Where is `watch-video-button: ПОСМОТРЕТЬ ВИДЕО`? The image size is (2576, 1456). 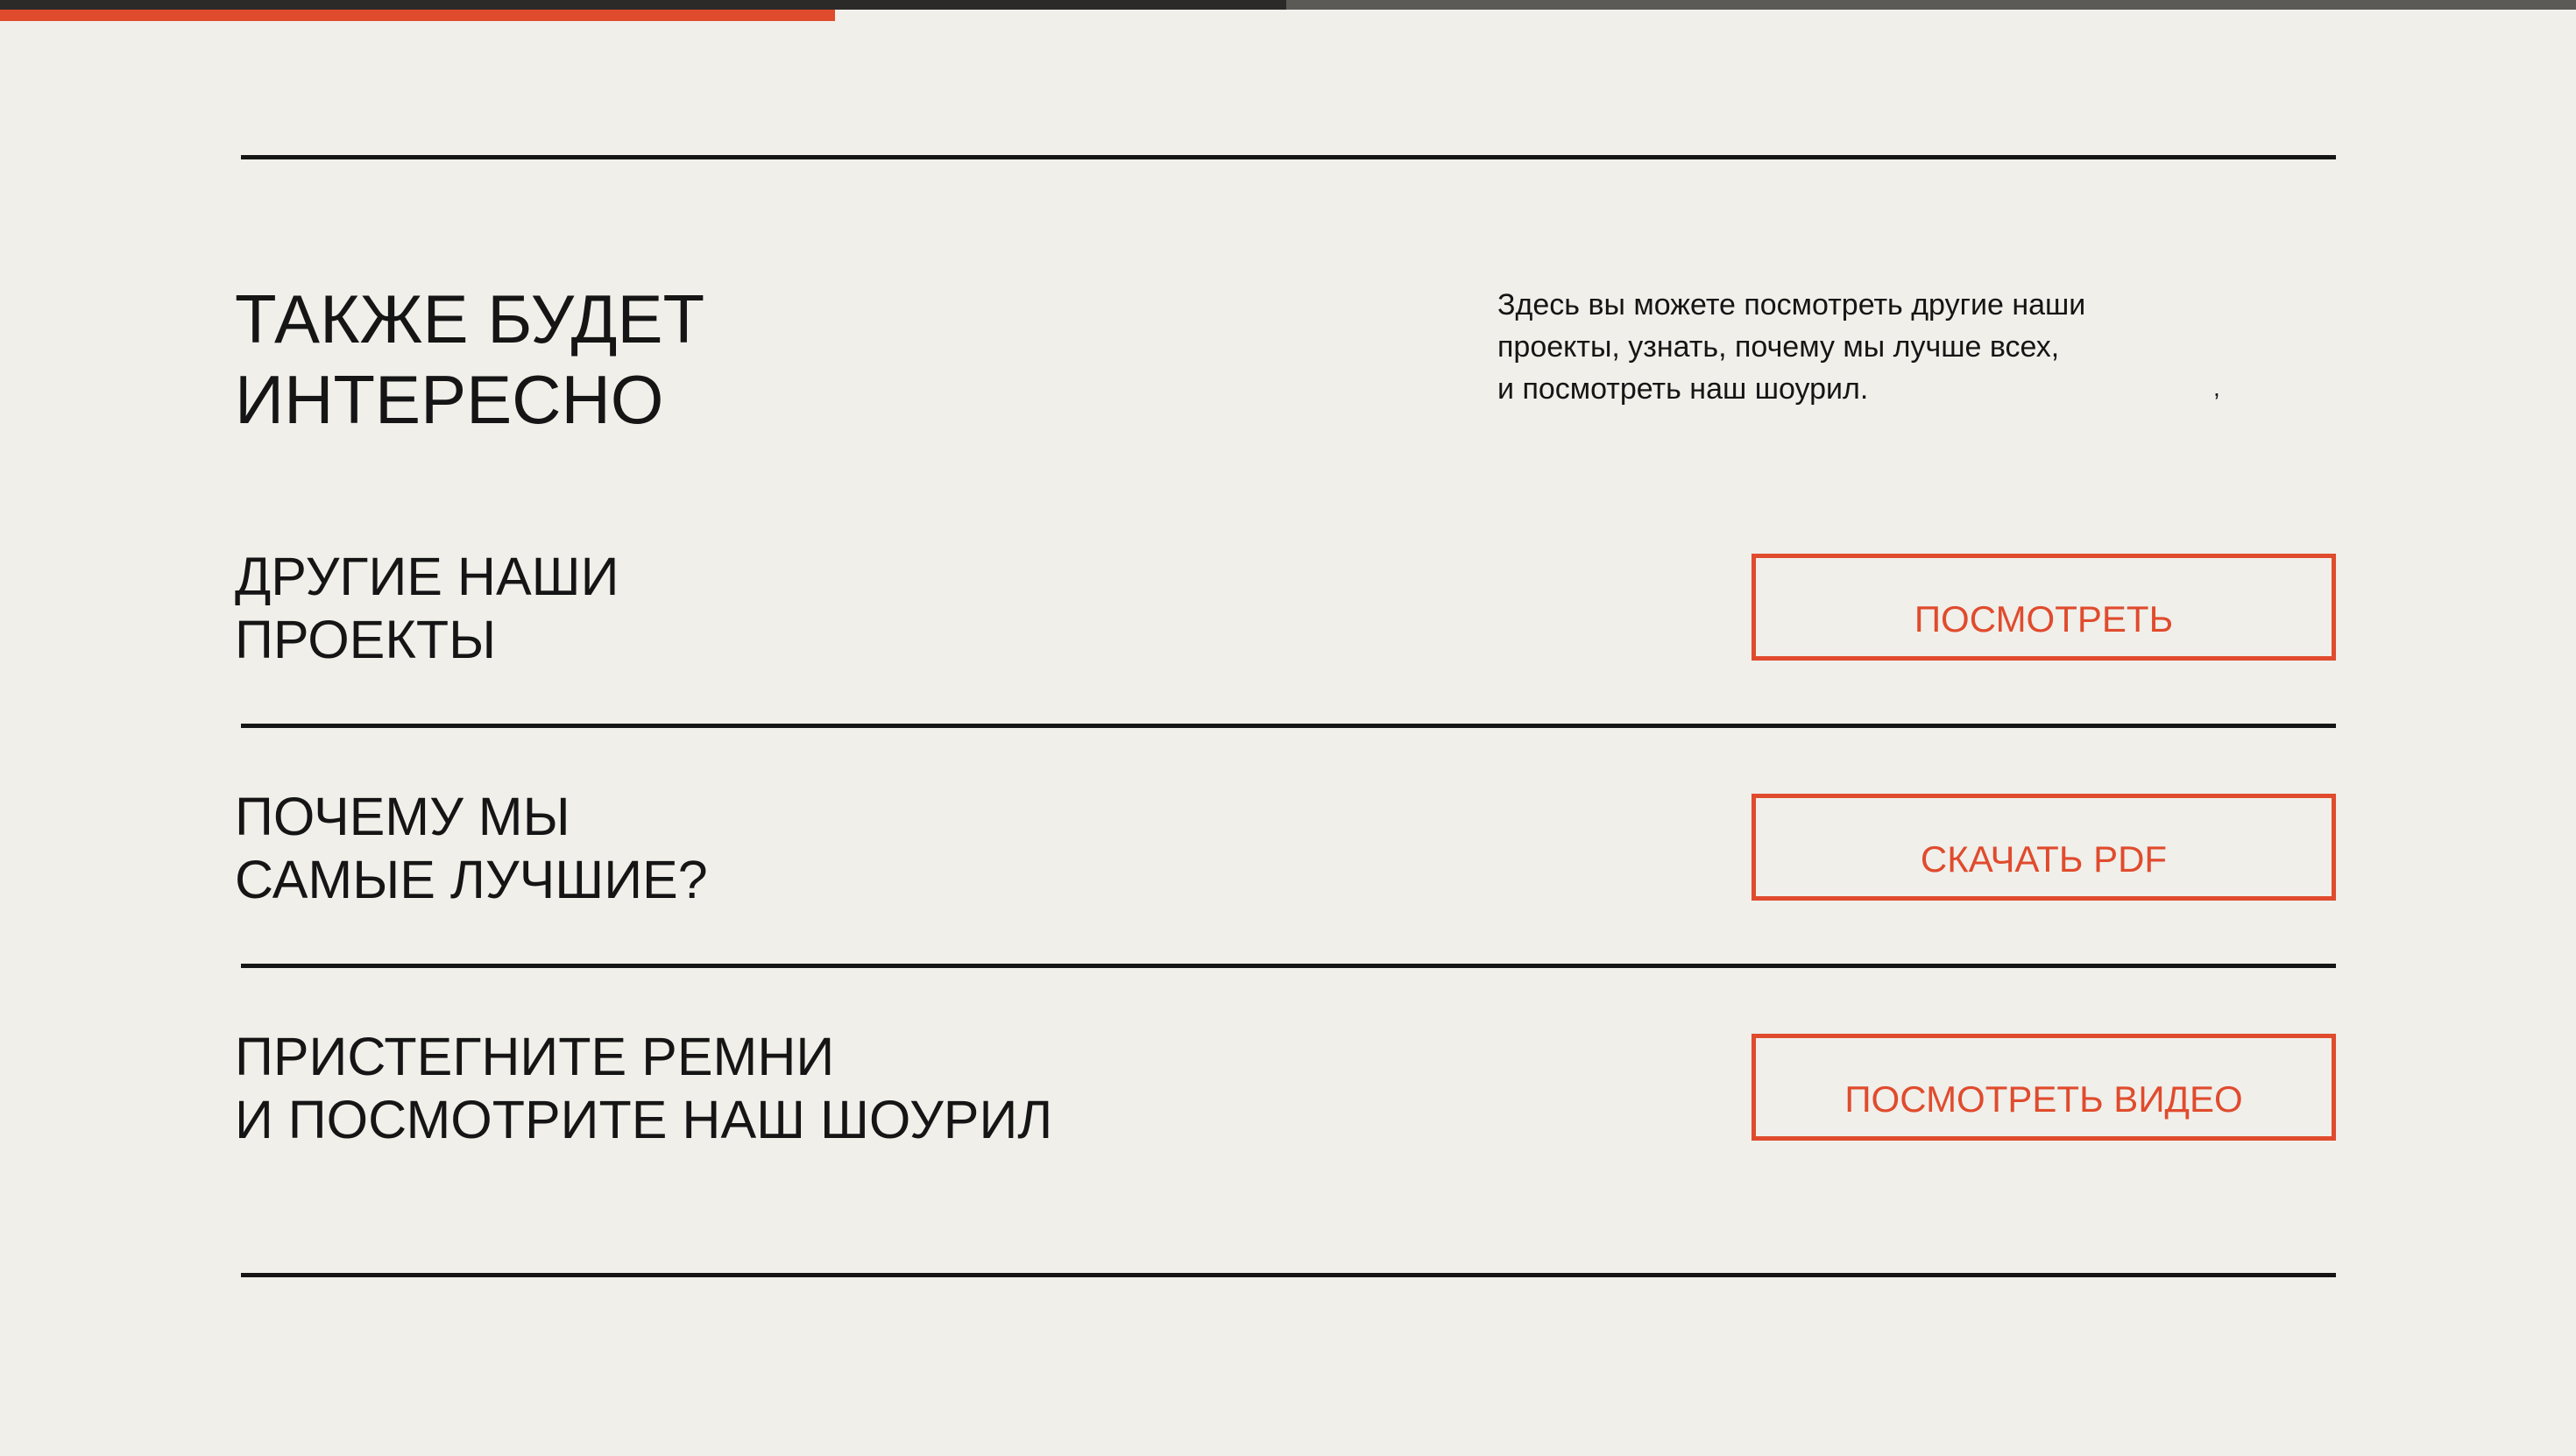 watch-video-button: ПОСМОТРЕТЬ ВИДЕО is located at coordinates (2044, 1087).